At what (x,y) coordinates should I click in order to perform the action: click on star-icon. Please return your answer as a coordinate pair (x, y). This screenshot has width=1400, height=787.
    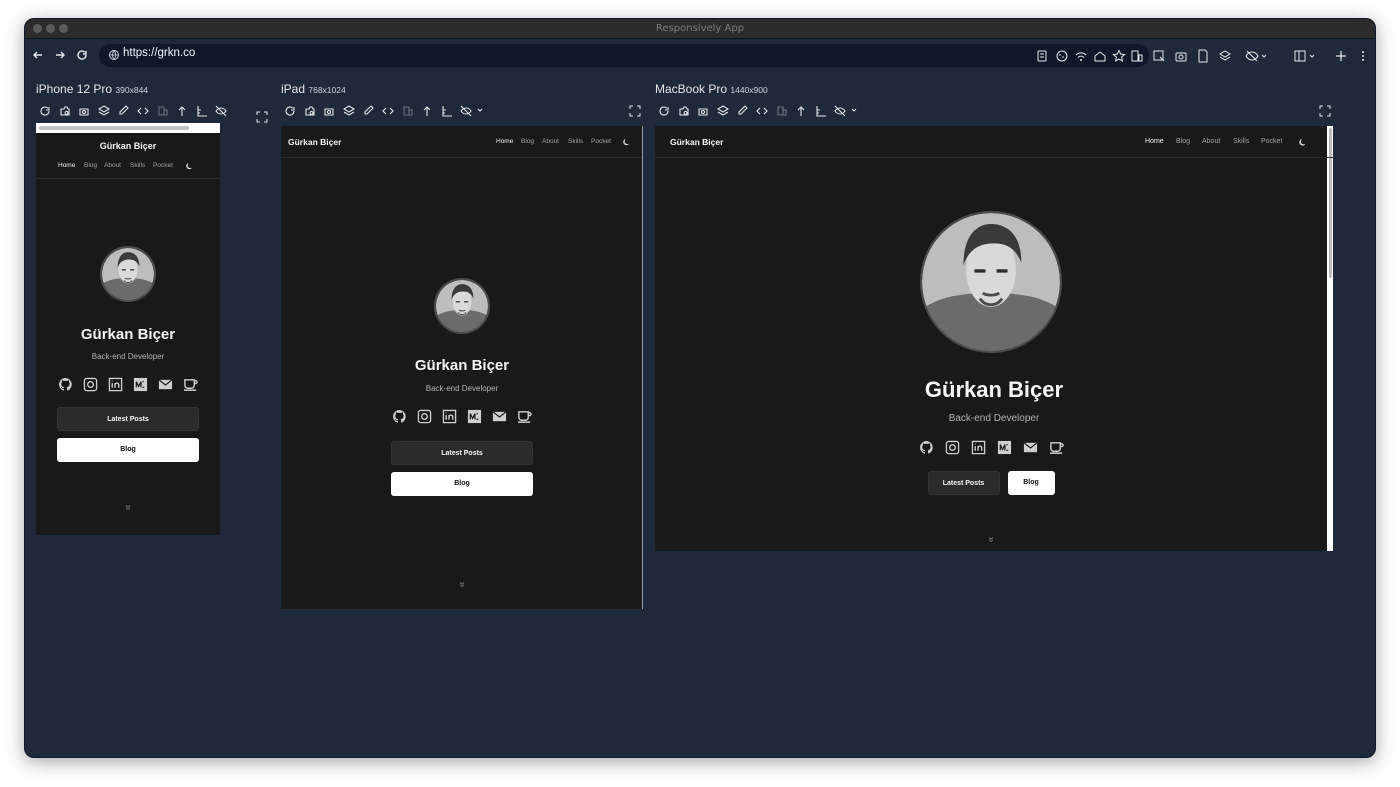
    Looking at the image, I should click on (1119, 56).